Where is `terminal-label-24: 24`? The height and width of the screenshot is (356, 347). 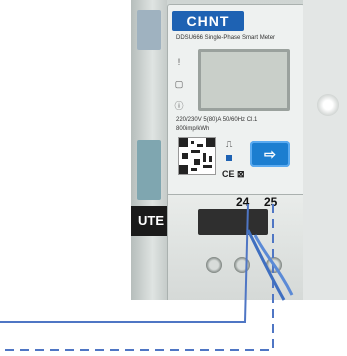 terminal-label-24: 24 is located at coordinates (243, 202).